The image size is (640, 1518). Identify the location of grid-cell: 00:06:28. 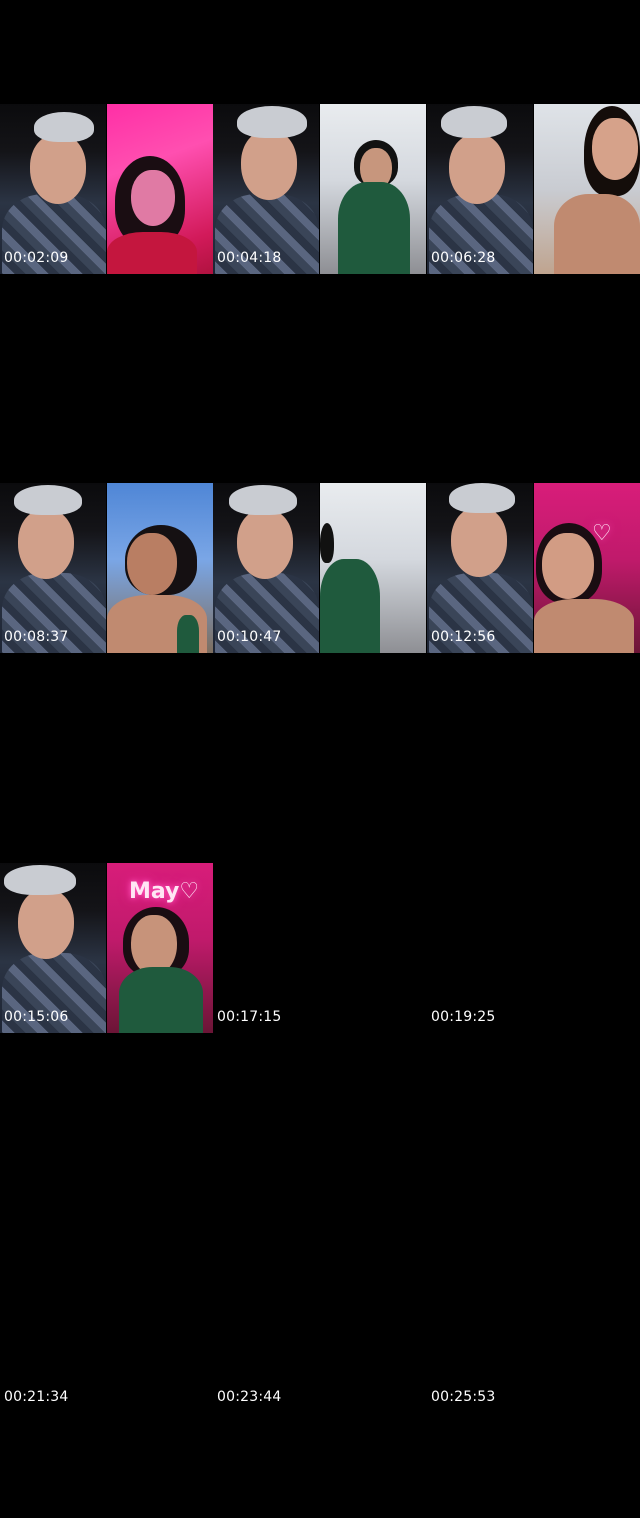
(533, 189).